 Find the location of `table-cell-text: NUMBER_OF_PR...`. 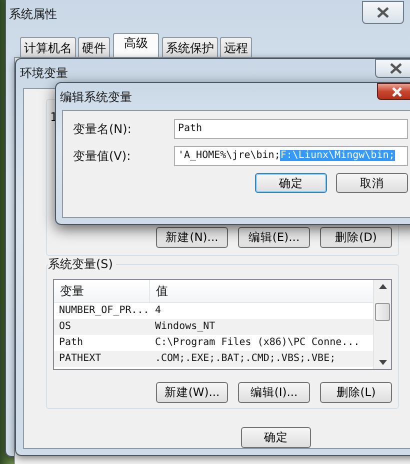

table-cell-text: NUMBER_OF_PR... is located at coordinates (104, 311).